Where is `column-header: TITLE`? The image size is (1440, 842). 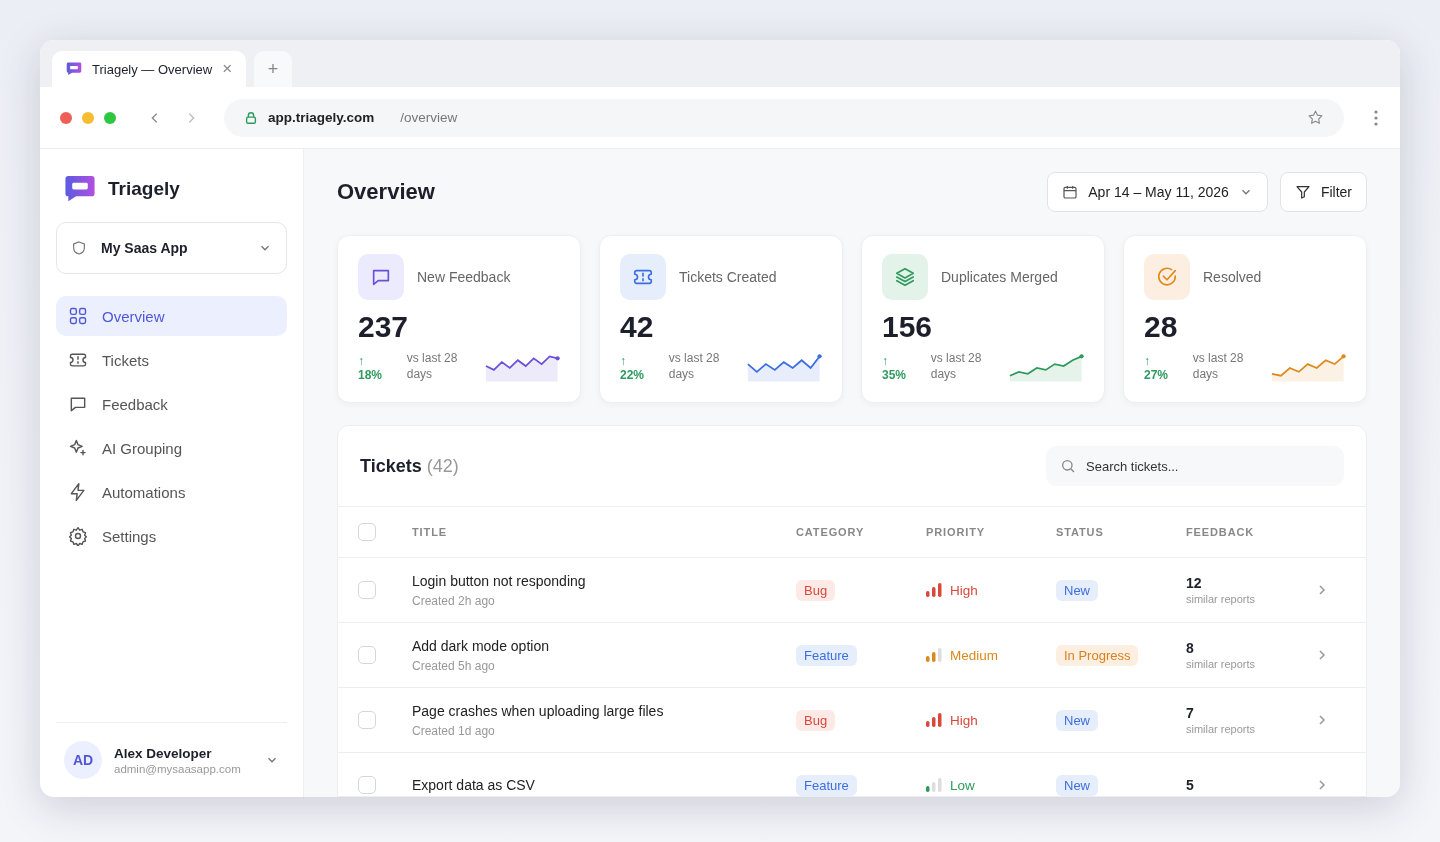
column-header: TITLE is located at coordinates (430, 532).